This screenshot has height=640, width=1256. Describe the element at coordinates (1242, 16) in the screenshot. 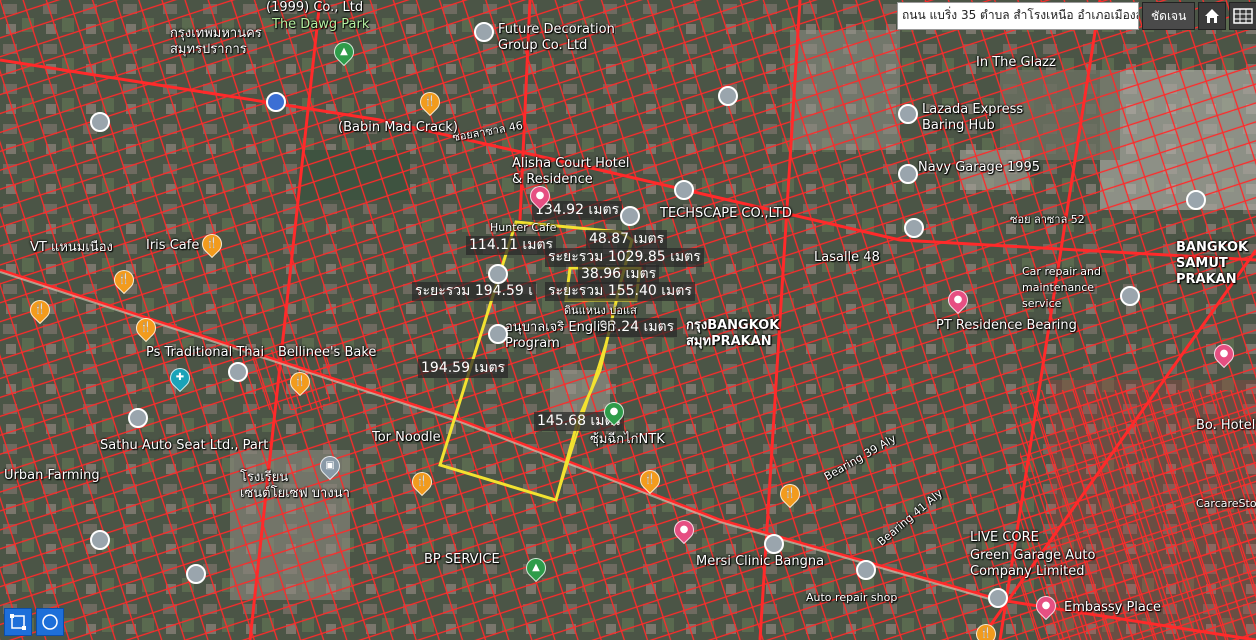

I see `grid-icon` at that location.